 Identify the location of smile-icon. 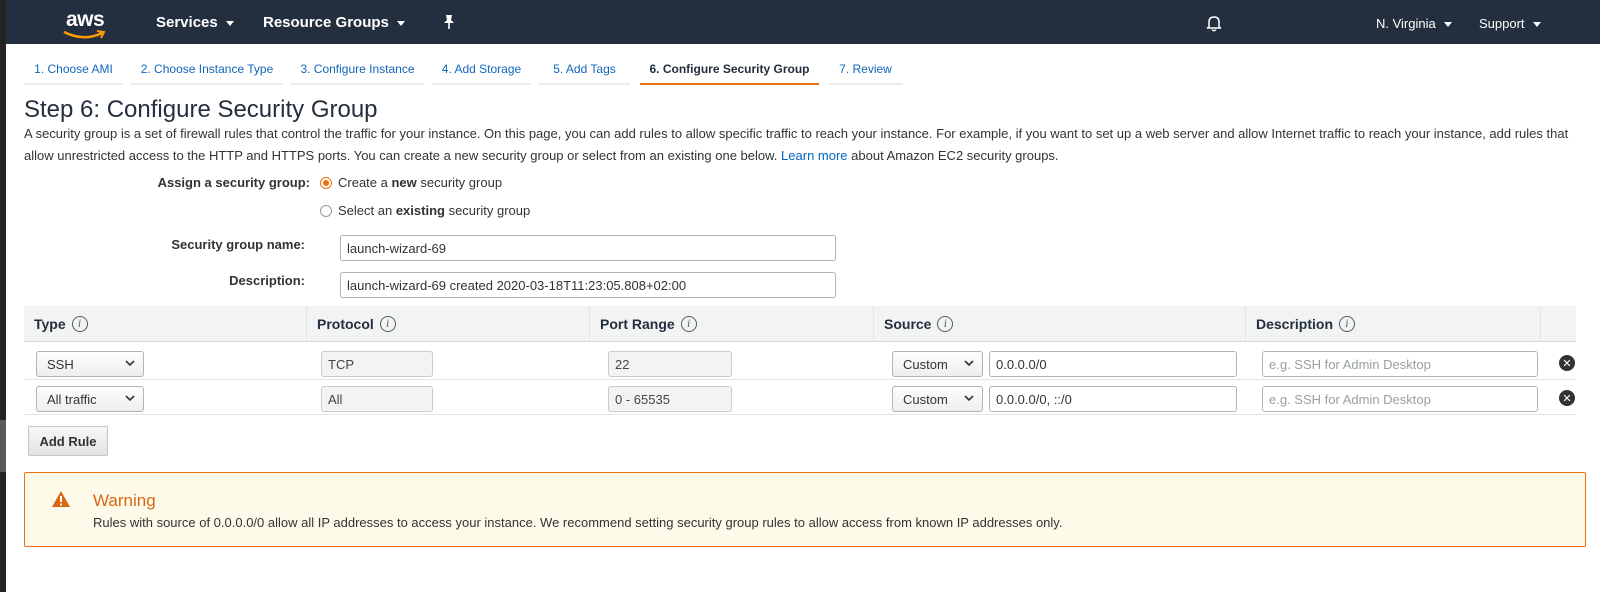
(84, 34).